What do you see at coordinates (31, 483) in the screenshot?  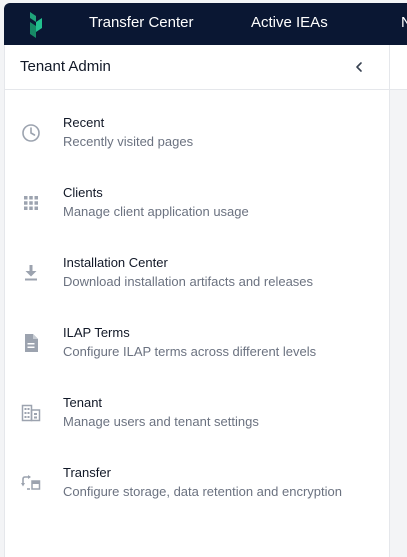 I see `transfer-icon` at bounding box center [31, 483].